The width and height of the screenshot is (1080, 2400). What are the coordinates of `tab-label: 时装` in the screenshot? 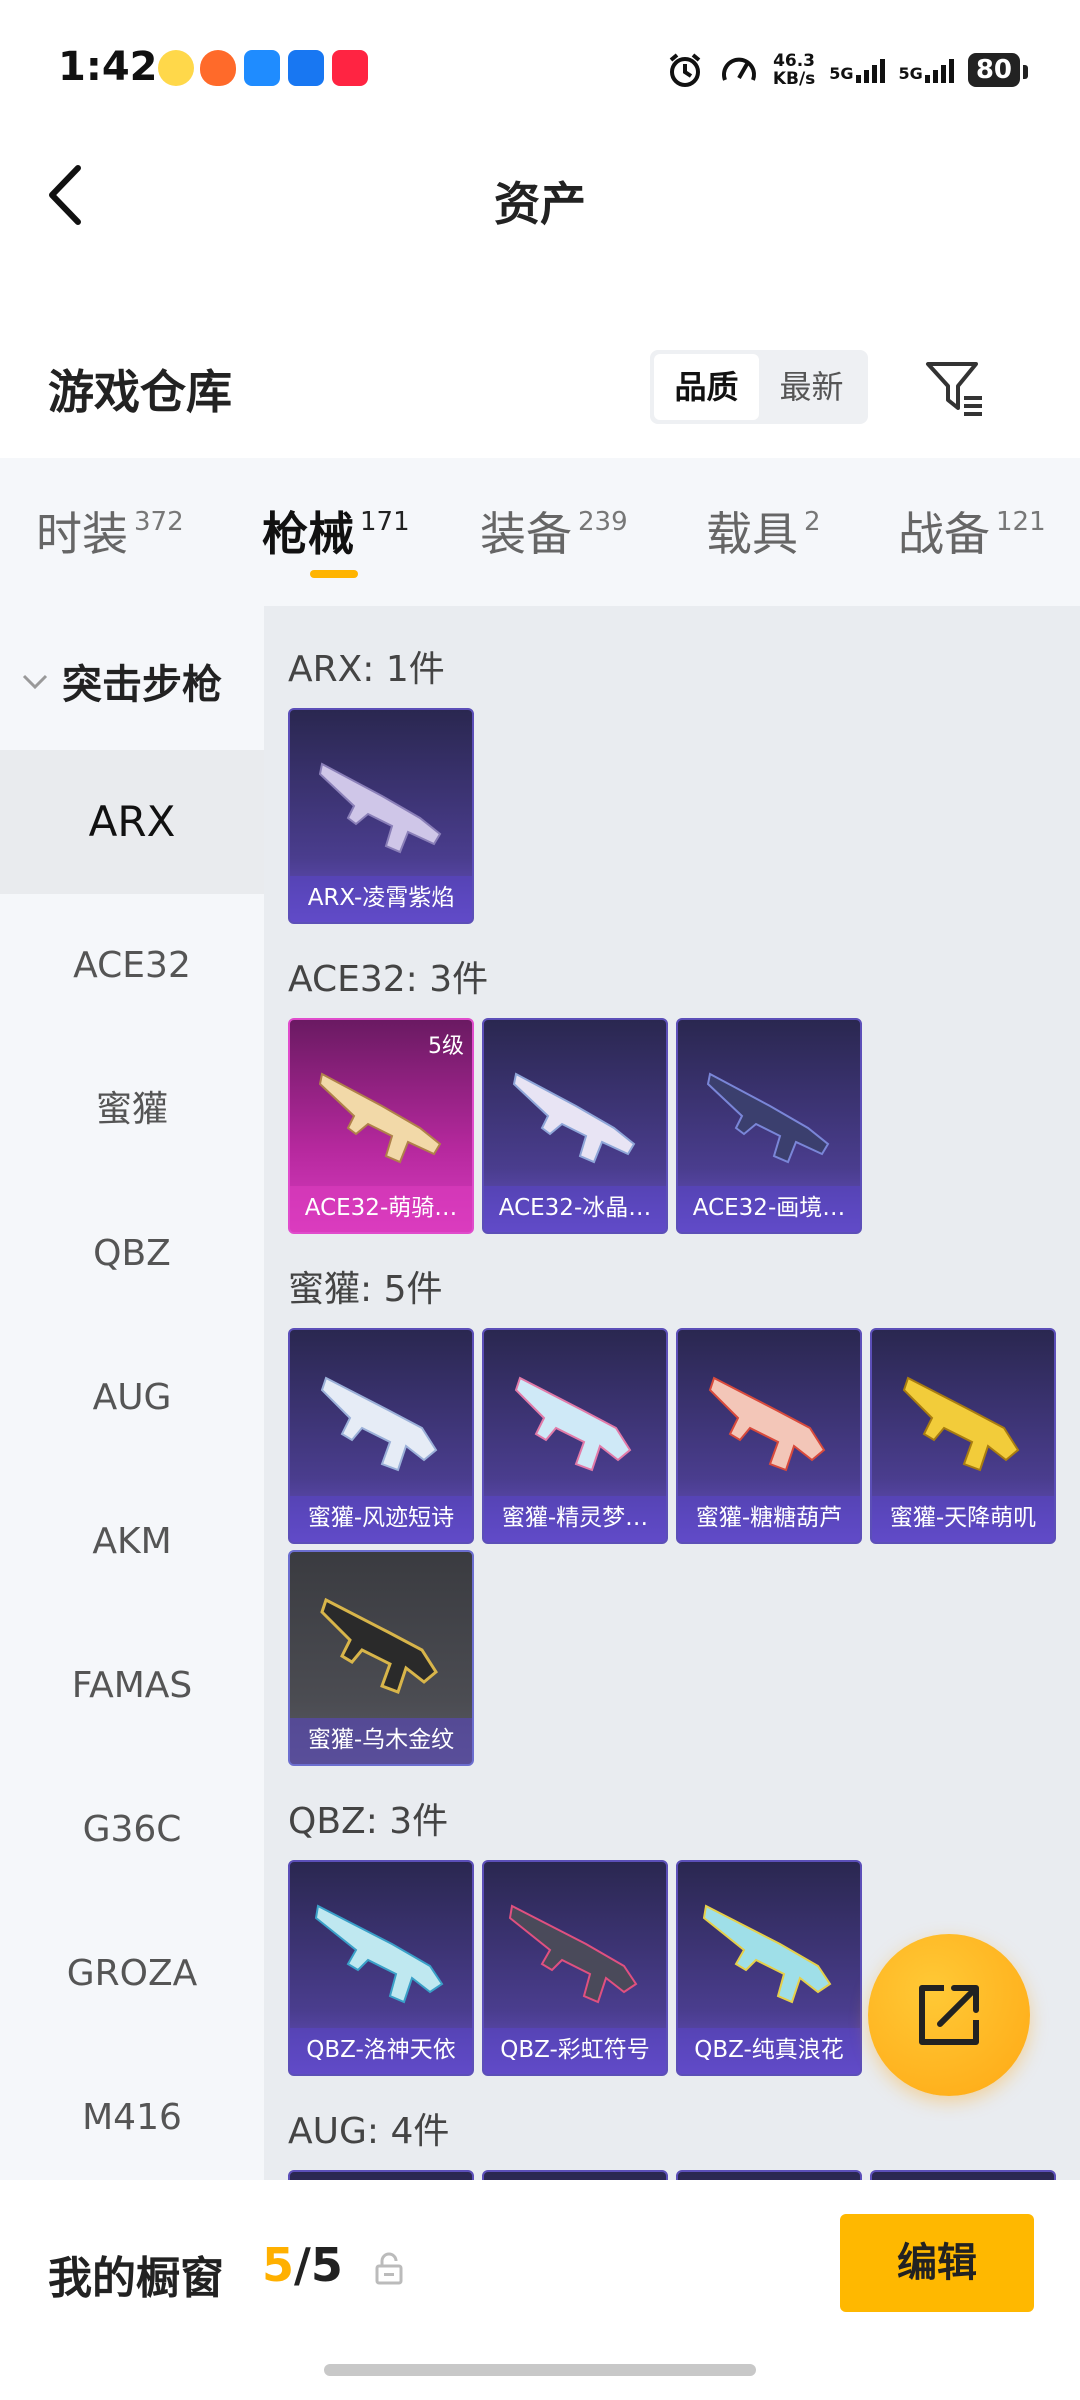 It's located at (82, 534).